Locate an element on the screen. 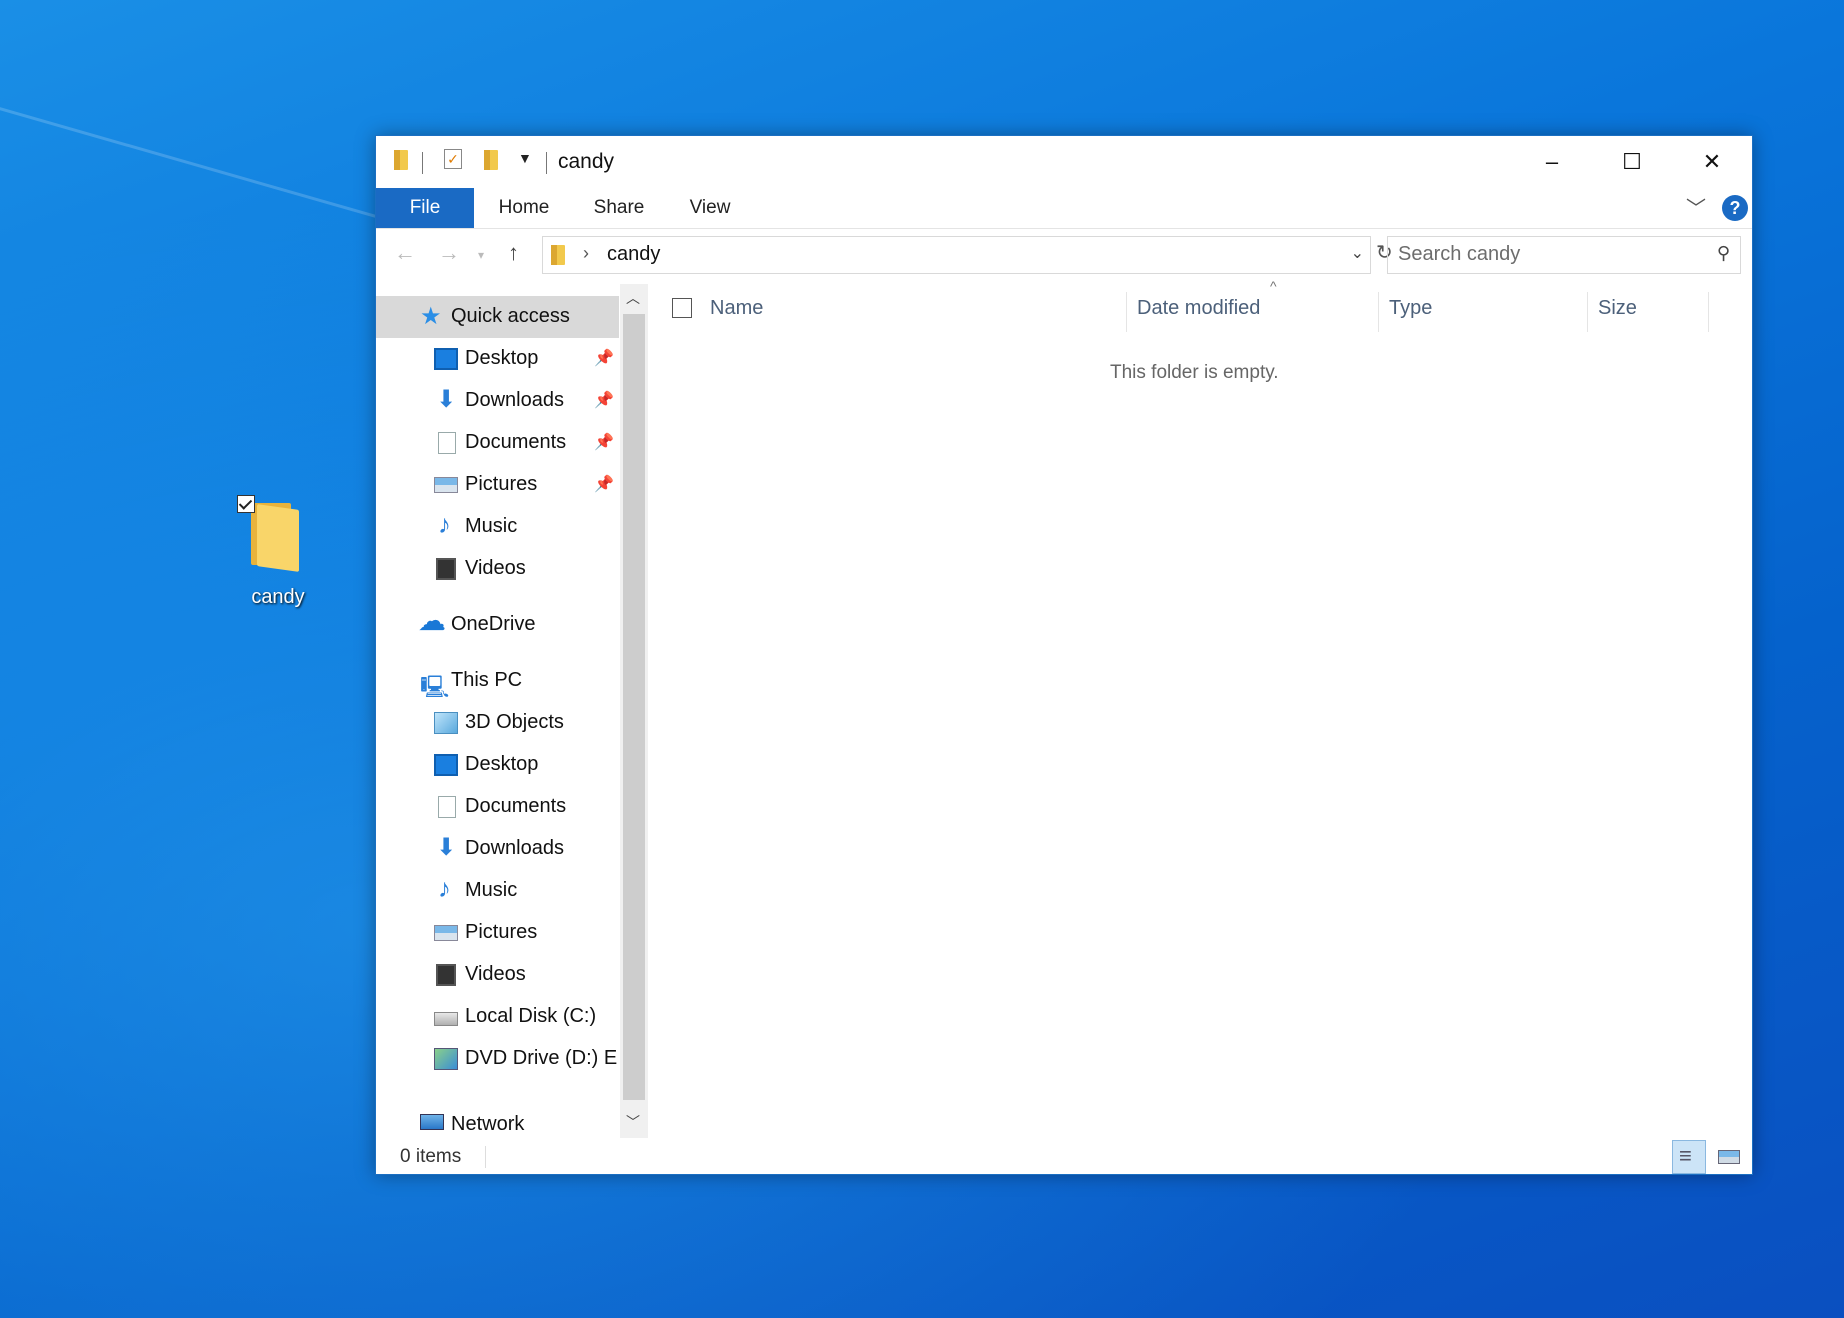  address-bar: › candy ⌄ is located at coordinates (956, 255).